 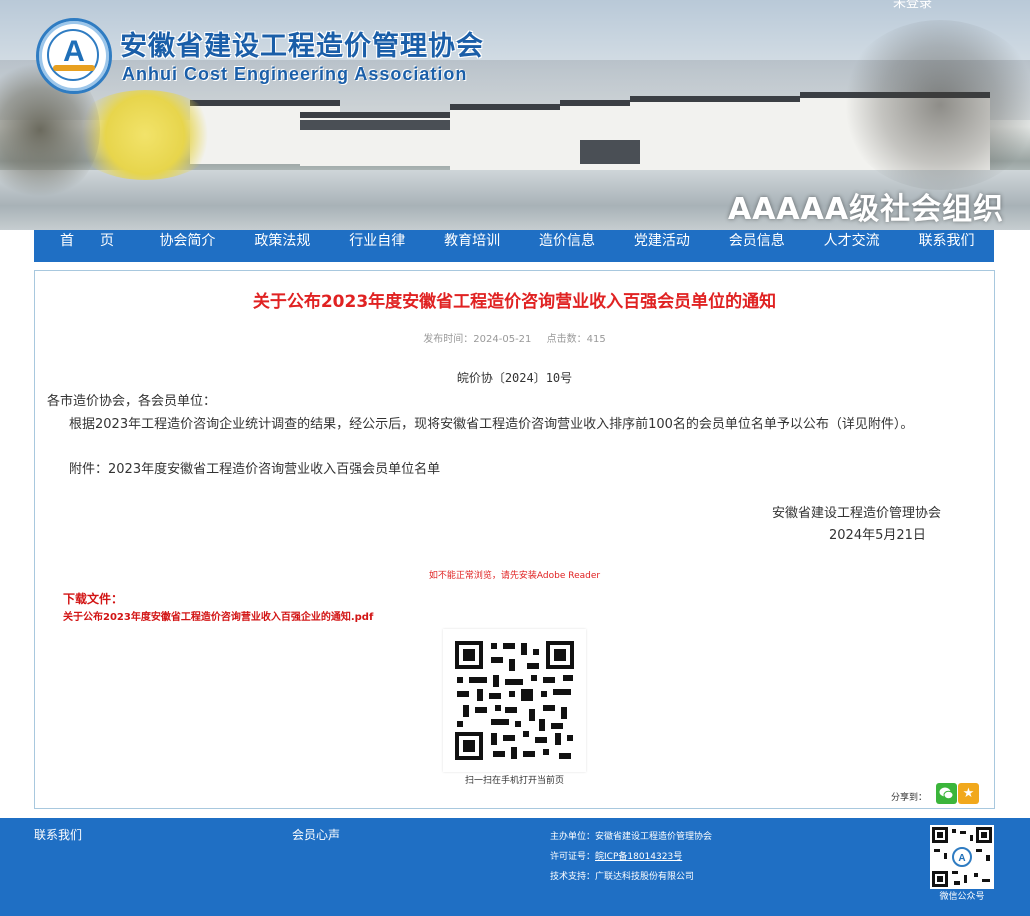 What do you see at coordinates (909, 798) in the screenshot?
I see `share-label: 分享到：` at bounding box center [909, 798].